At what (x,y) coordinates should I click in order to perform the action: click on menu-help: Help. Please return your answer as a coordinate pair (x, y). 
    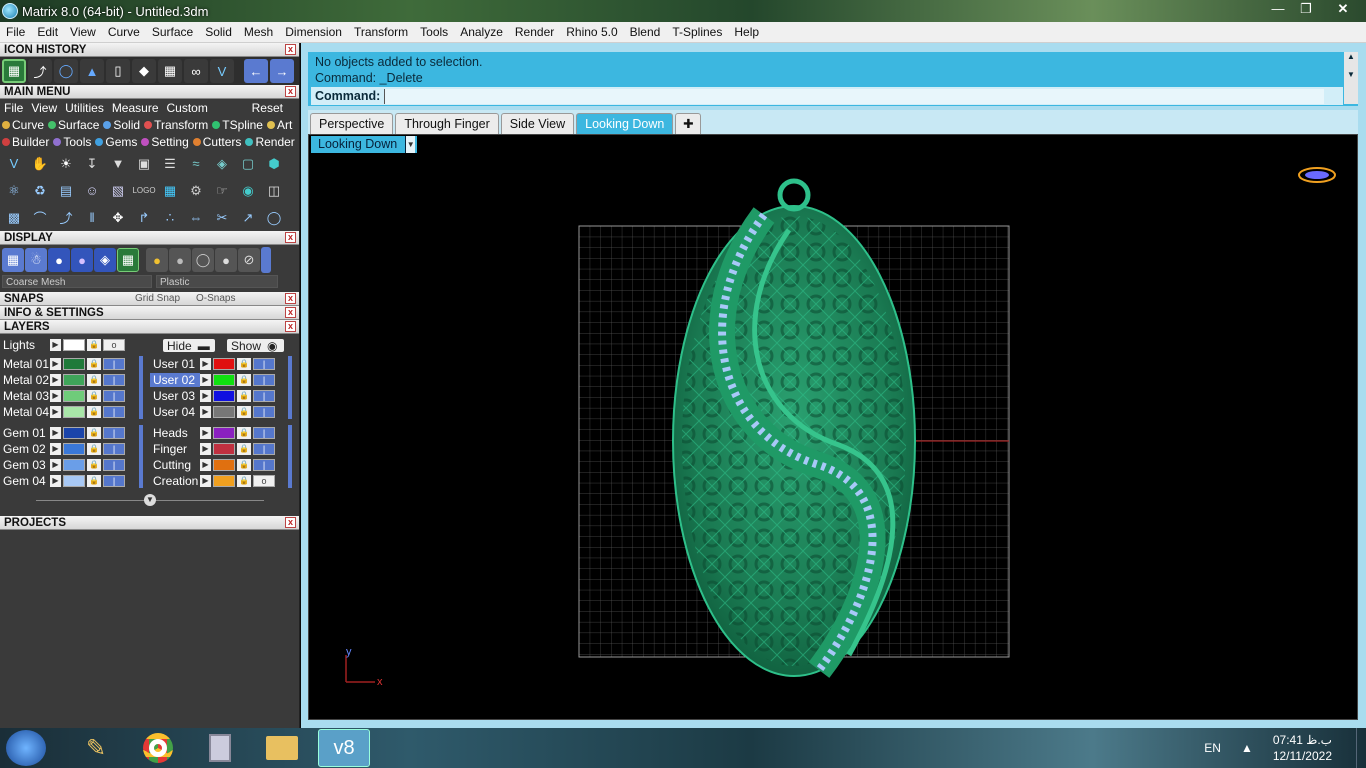
    Looking at the image, I should click on (746, 32).